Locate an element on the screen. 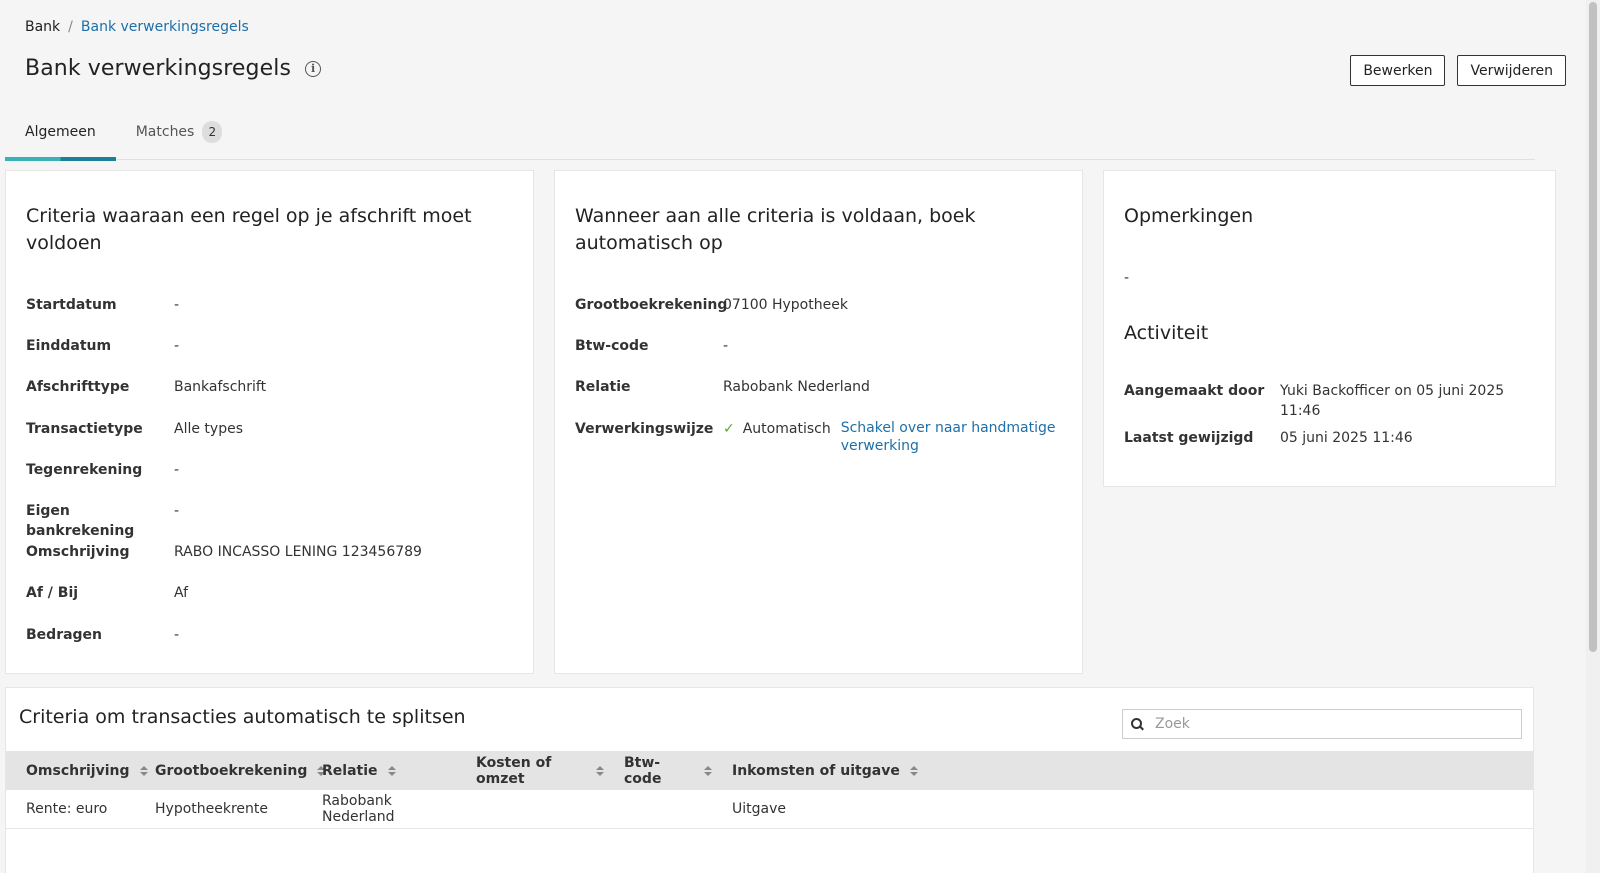 The height and width of the screenshot is (873, 1600). column-label: Btw-code is located at coordinates (643, 770).